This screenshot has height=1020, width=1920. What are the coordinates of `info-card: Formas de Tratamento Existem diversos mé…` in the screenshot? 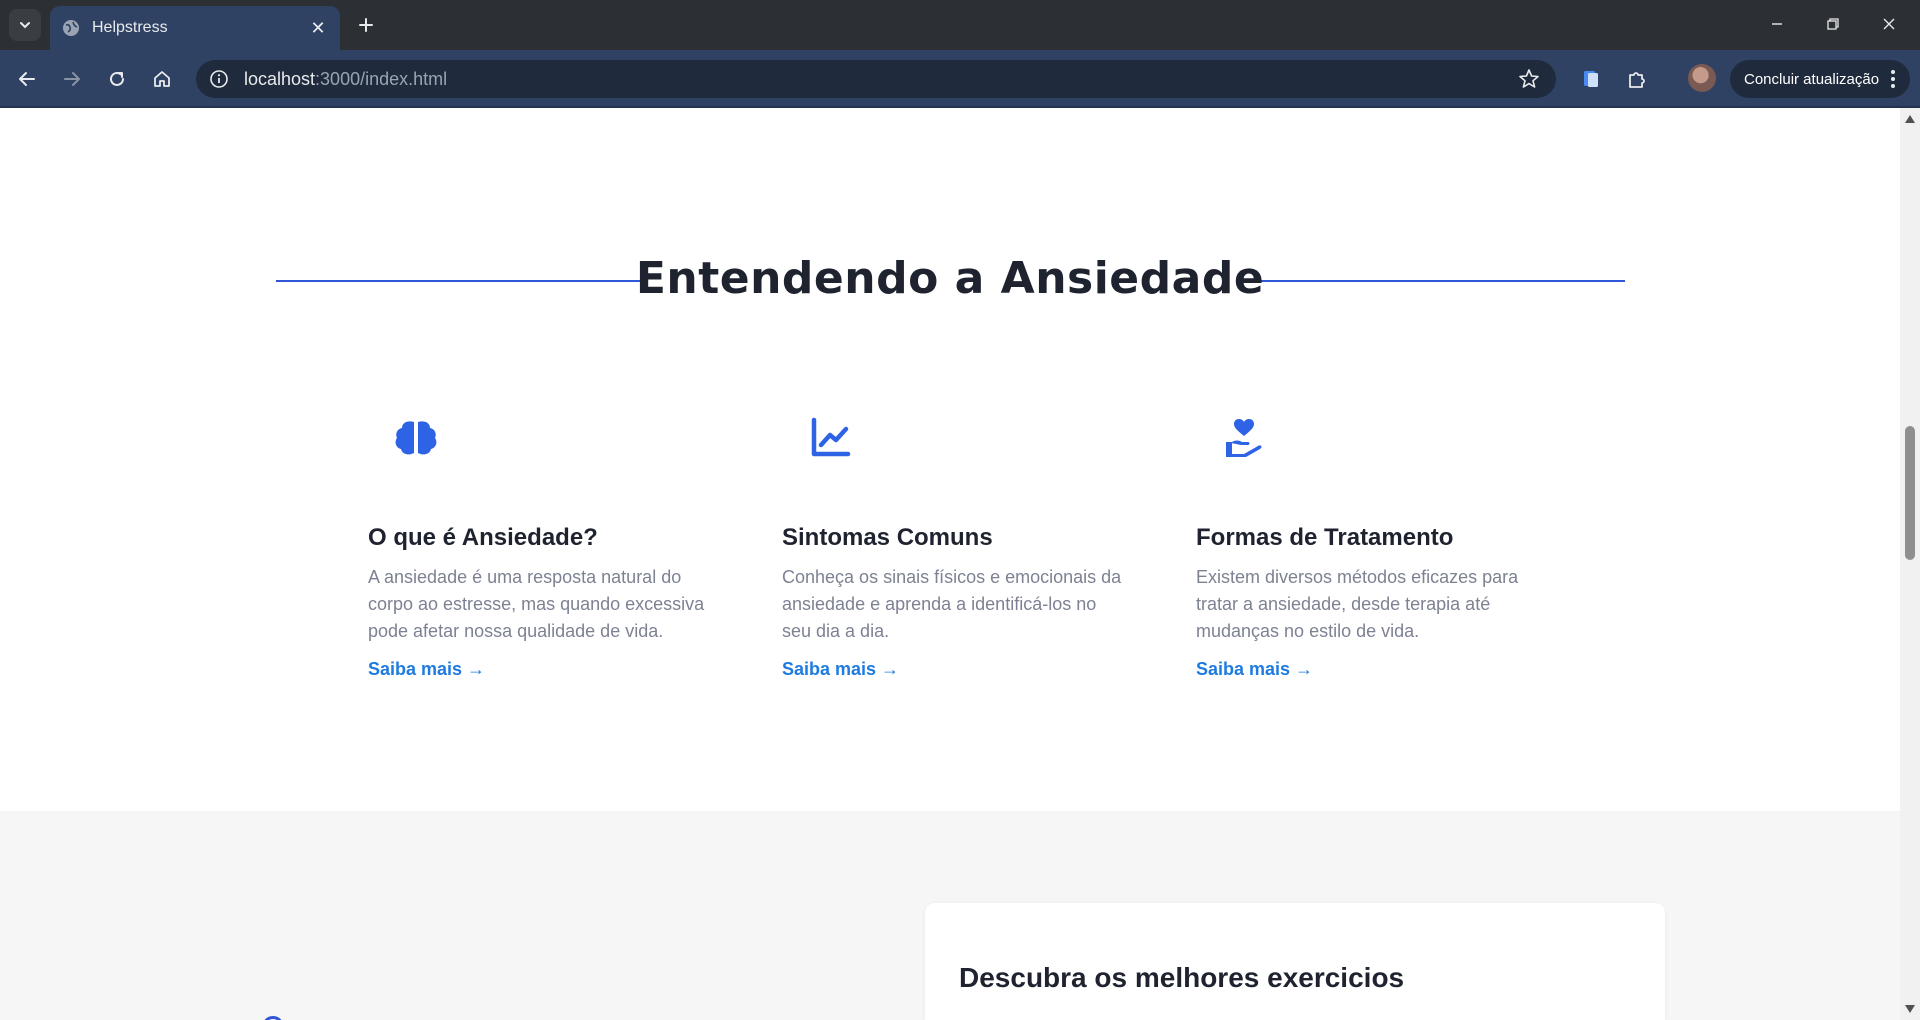 It's located at (1366, 544).